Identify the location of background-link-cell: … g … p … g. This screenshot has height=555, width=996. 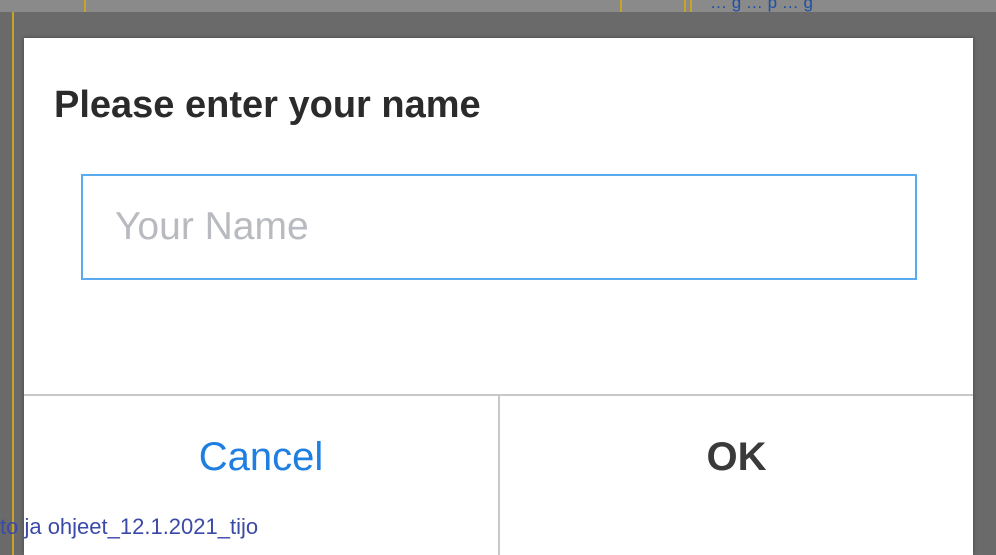
(843, 6).